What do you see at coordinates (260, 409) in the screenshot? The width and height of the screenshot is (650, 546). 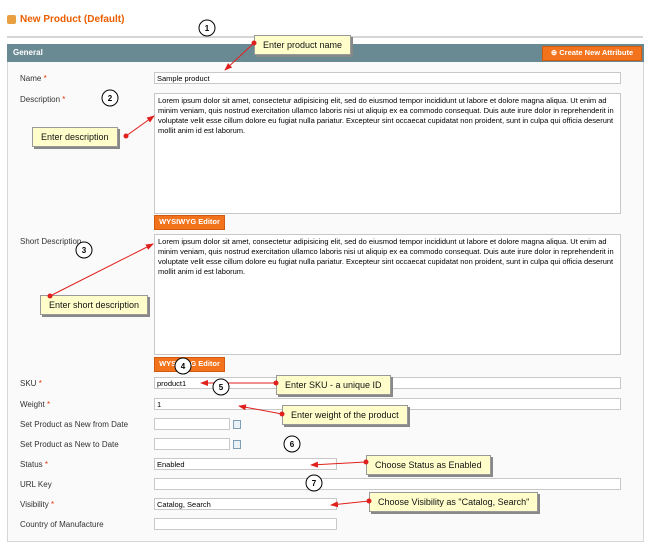 I see `arrow-weight` at bounding box center [260, 409].